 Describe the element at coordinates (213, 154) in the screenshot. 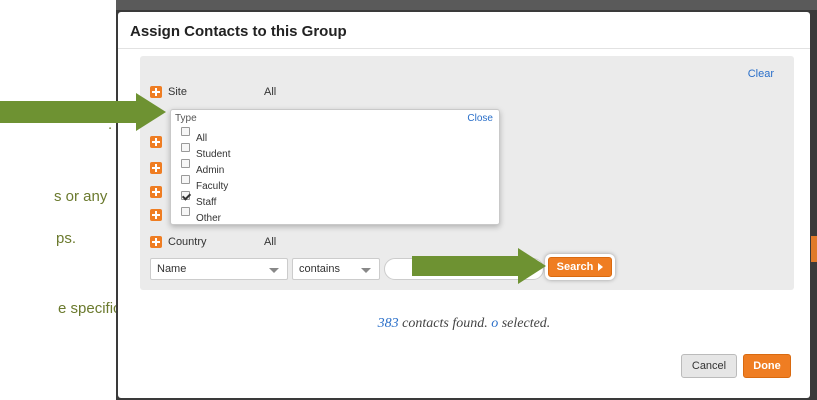

I see `option-label: Student` at that location.